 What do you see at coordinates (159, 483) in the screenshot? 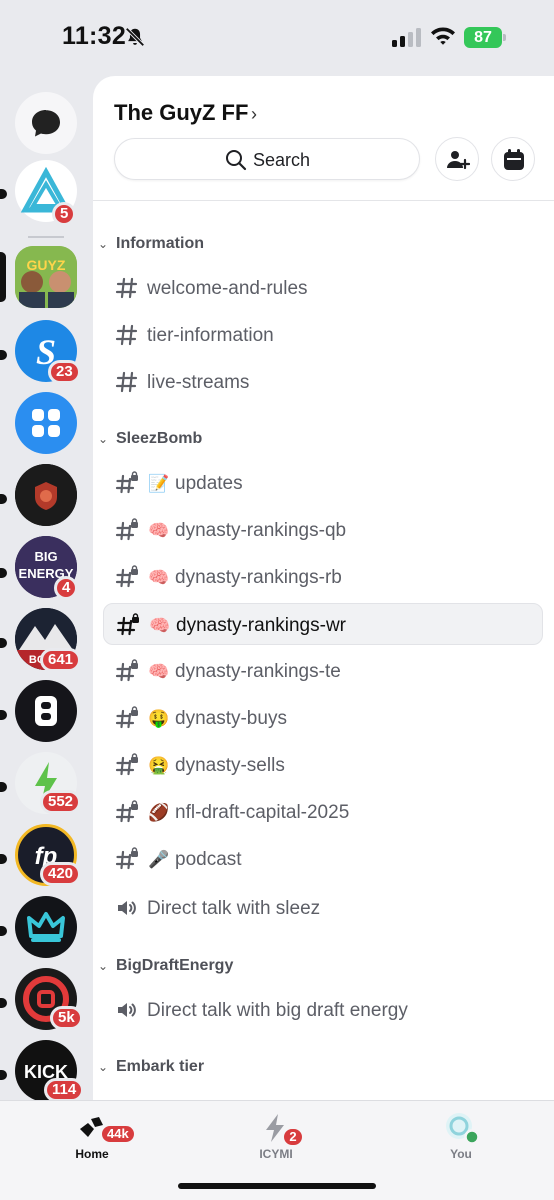
I see `memo-emoji-icon: 📝` at bounding box center [159, 483].